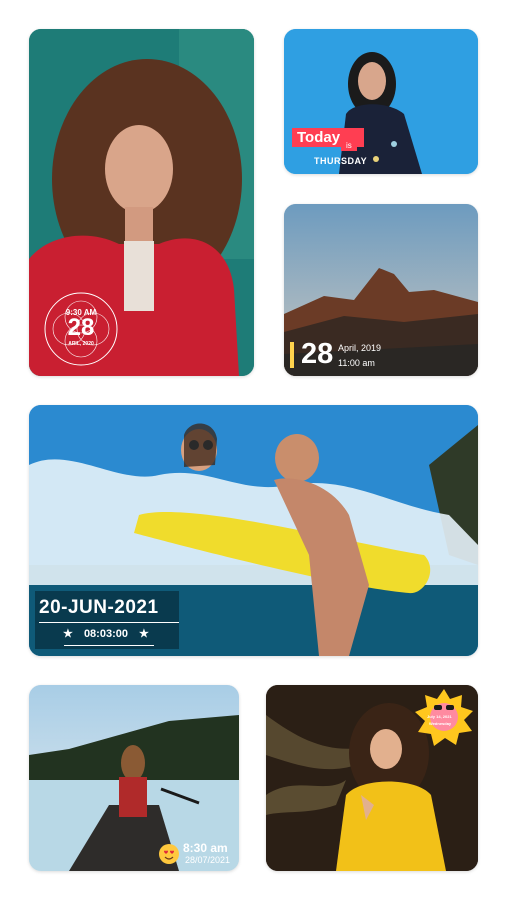 Image resolution: width=507 pixels, height=900 pixels. I want to click on divider-top, so click(109, 622).